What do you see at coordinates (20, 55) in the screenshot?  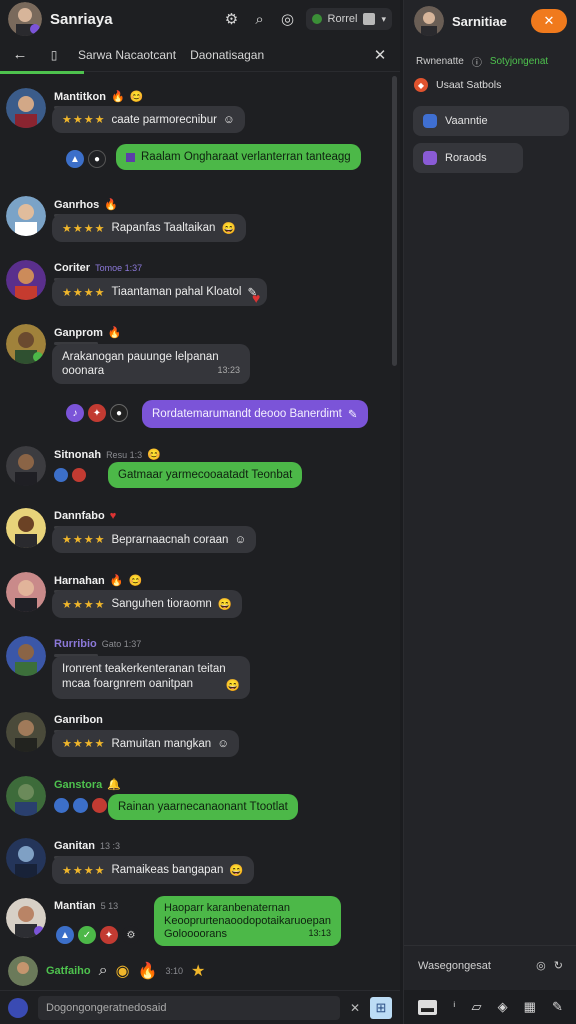 I see `back-arrow-icon: ←` at bounding box center [20, 55].